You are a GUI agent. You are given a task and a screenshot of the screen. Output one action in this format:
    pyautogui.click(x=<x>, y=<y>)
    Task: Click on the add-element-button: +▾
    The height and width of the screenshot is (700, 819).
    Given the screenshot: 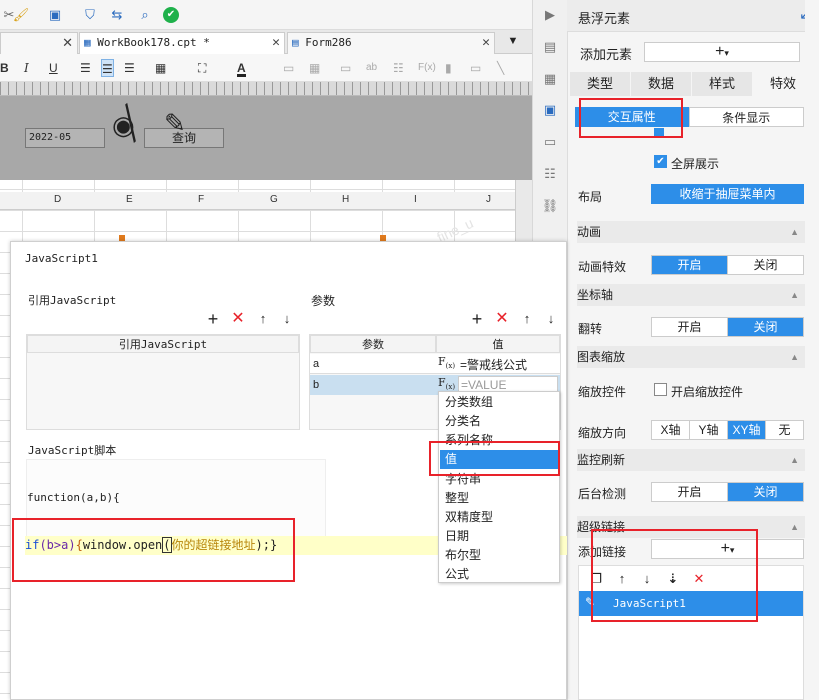 What is the action you would take?
    pyautogui.click(x=722, y=52)
    